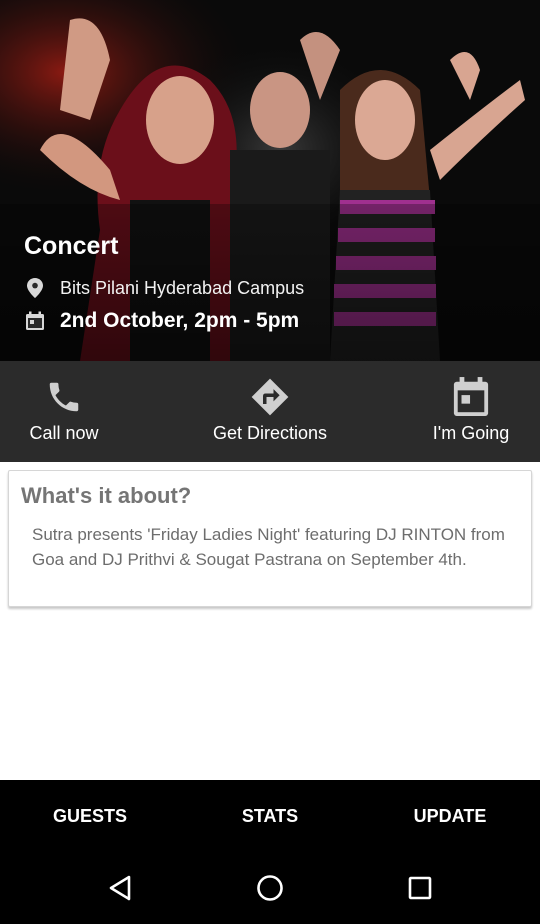 Image resolution: width=540 pixels, height=924 pixels. I want to click on system-navigation-bar, so click(270, 888).